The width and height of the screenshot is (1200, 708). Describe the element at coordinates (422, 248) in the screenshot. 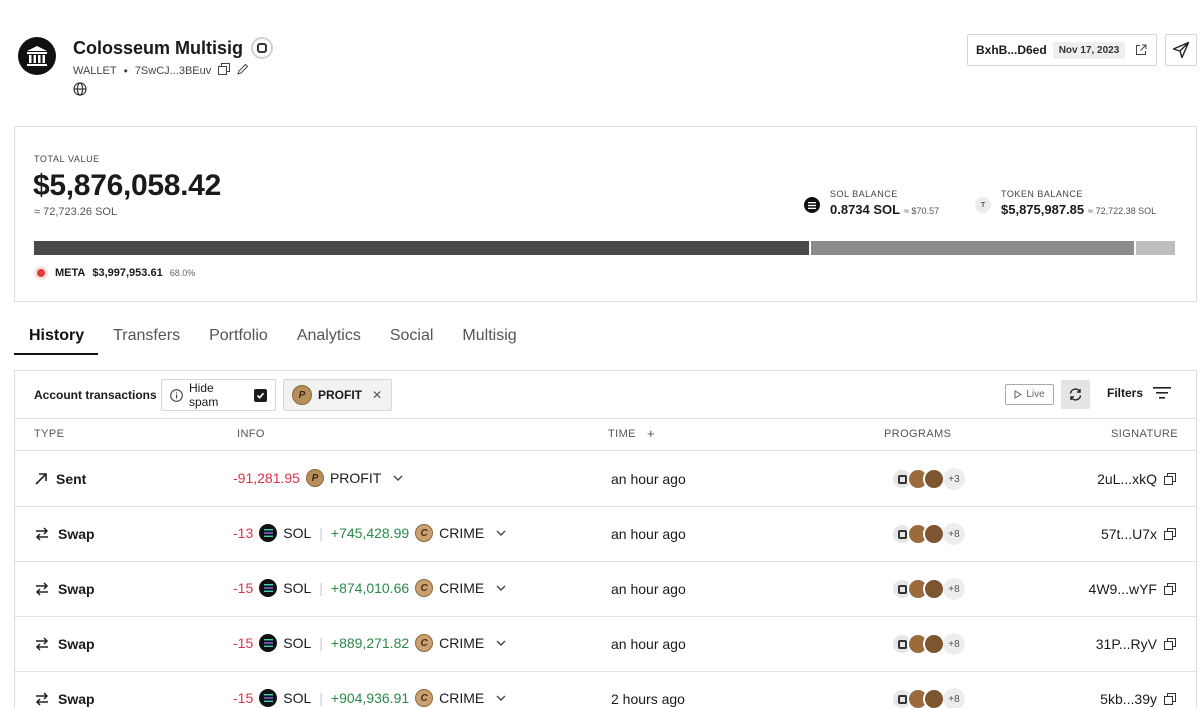

I see `allocation-segment-meta` at that location.